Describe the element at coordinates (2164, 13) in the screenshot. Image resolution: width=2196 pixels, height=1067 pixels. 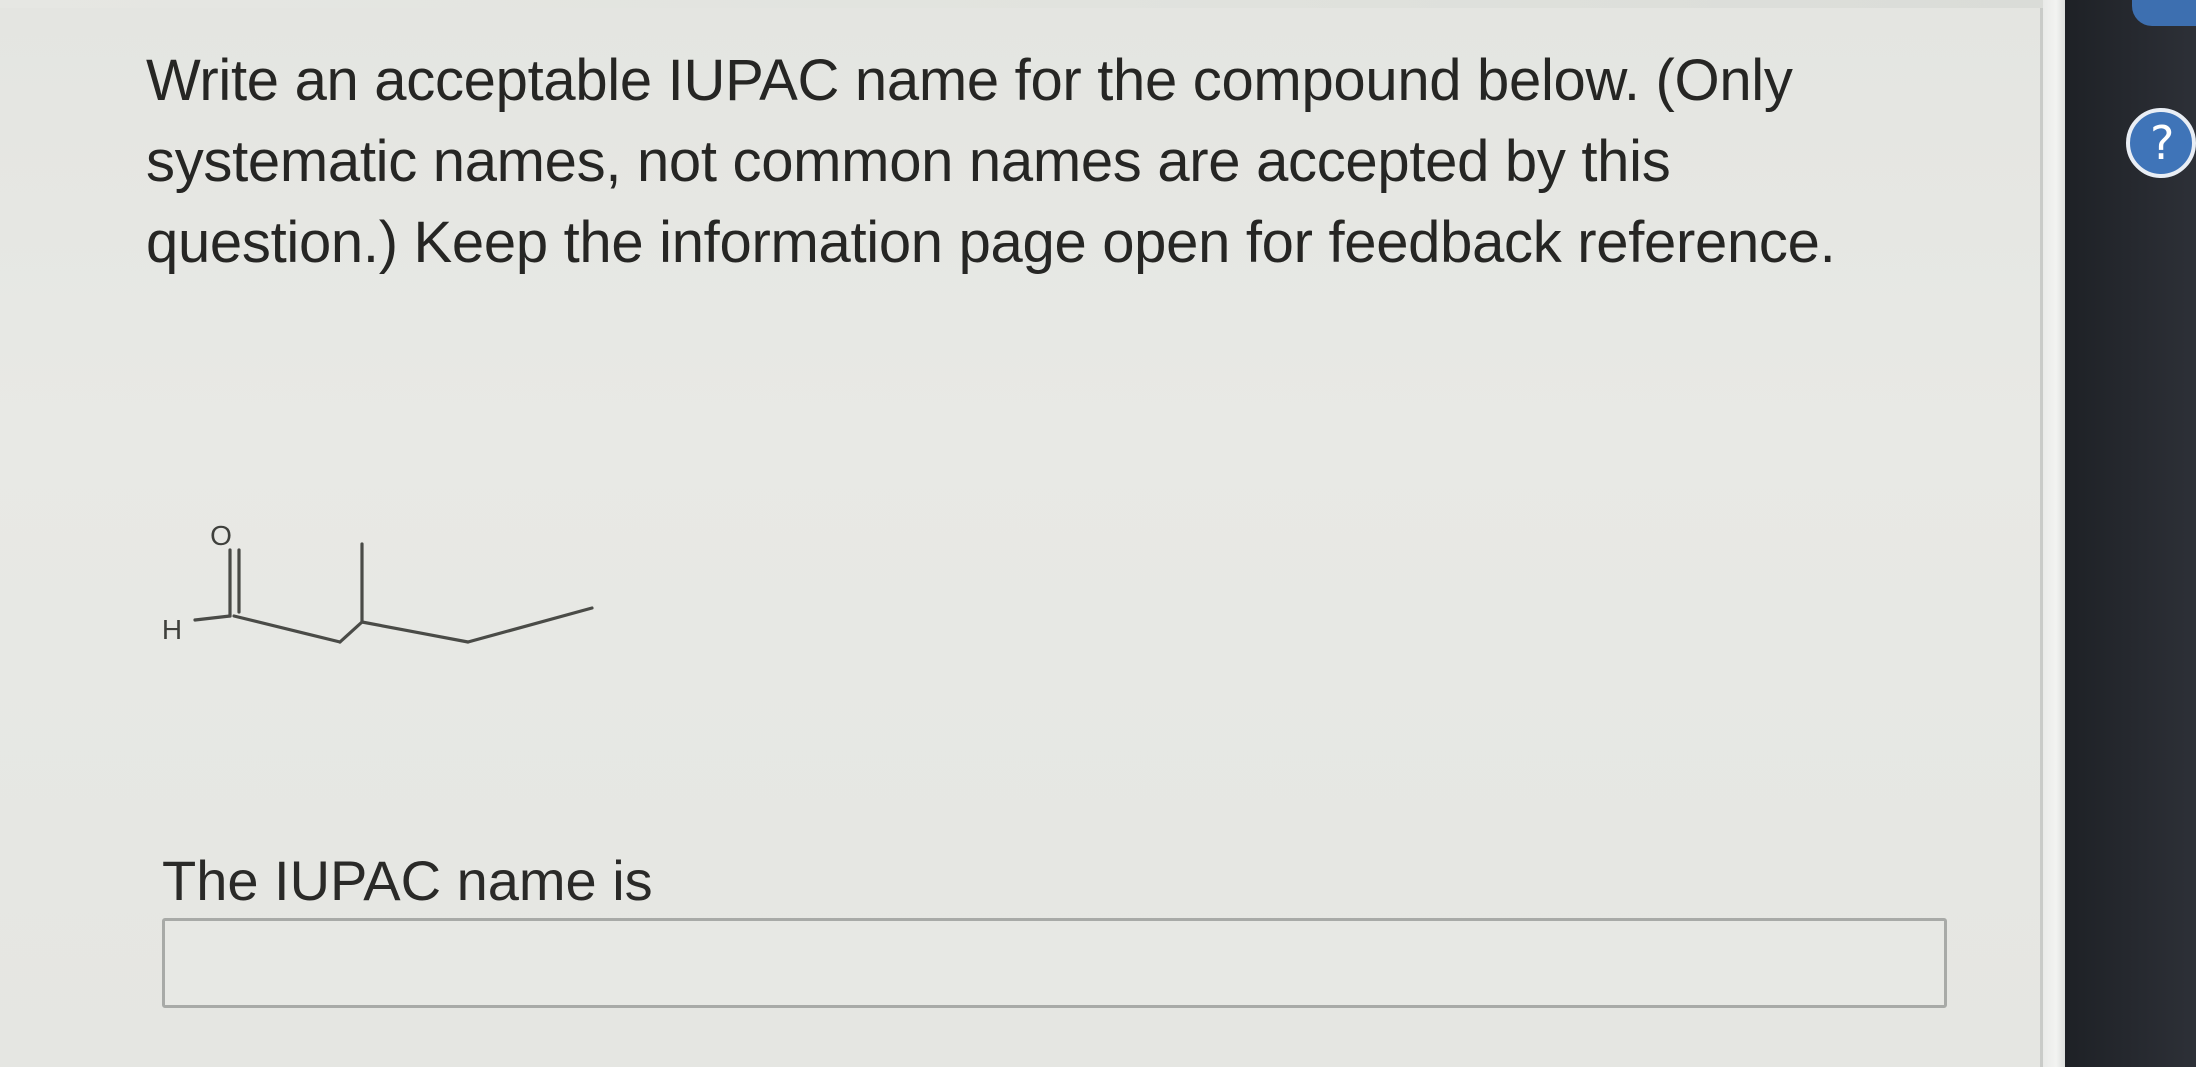
I see `top-sidebar-button` at that location.